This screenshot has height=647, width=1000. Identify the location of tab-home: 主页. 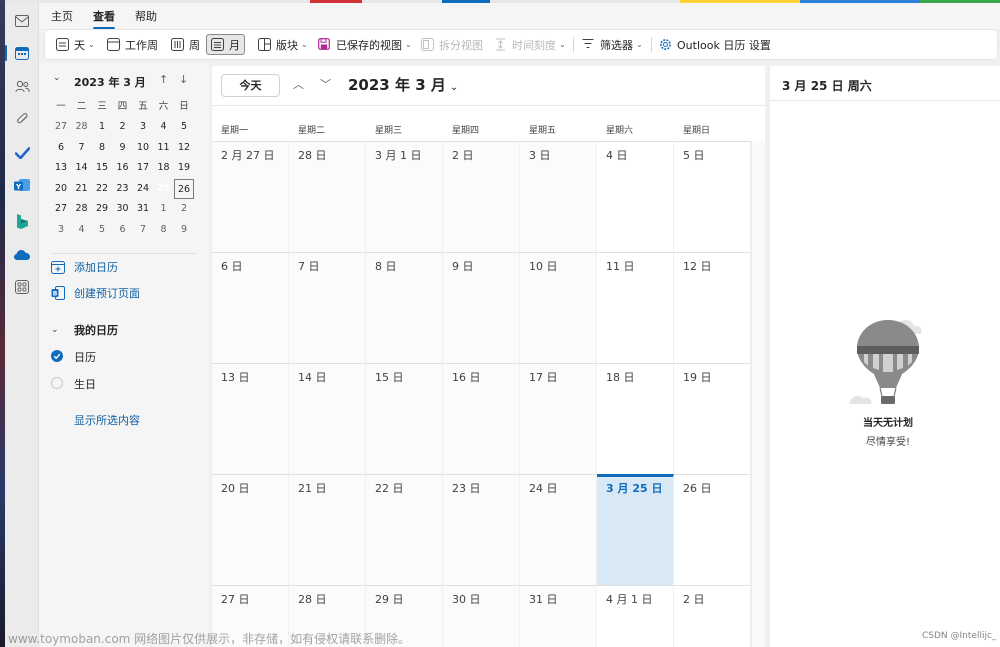
(62, 16).